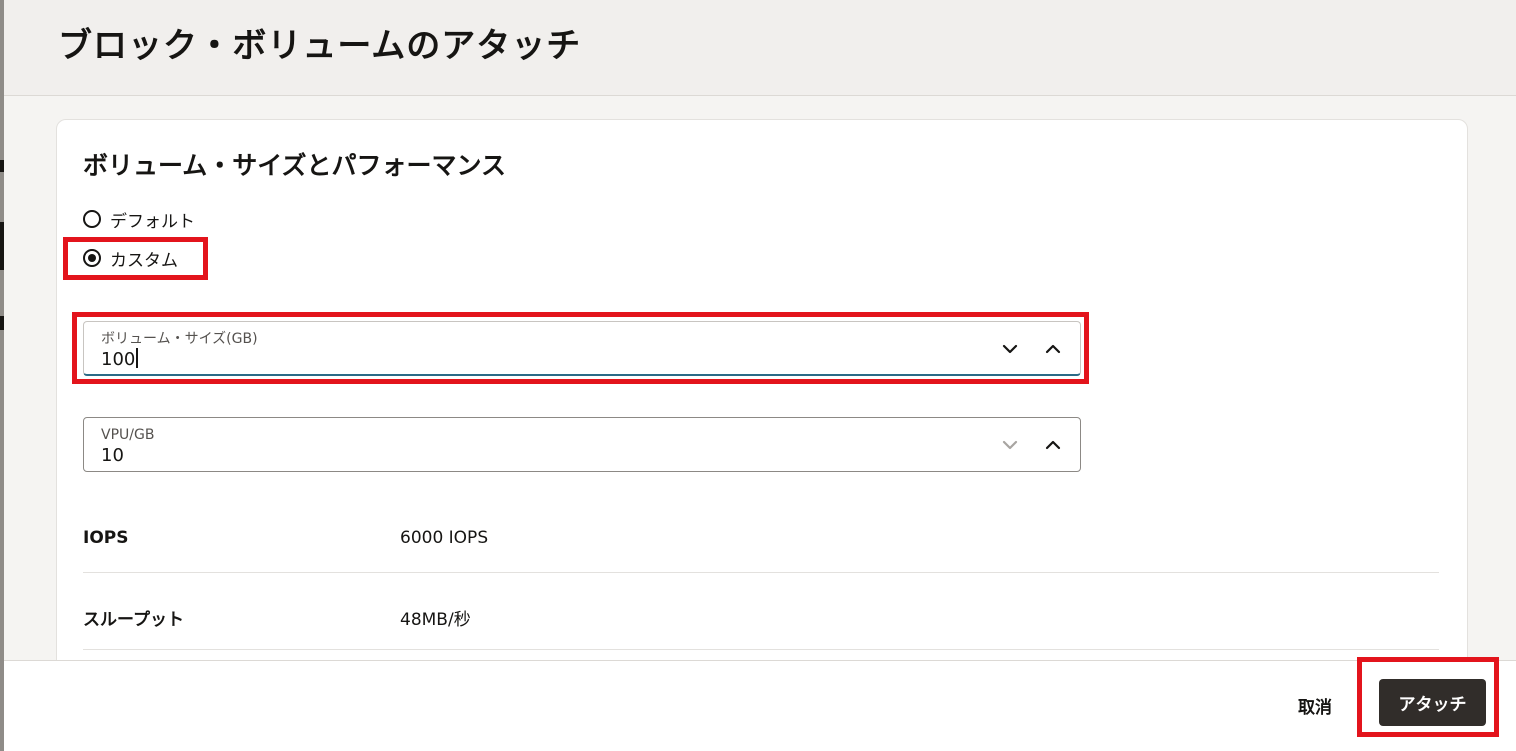 Image resolution: width=1516 pixels, height=751 pixels. Describe the element at coordinates (92, 219) in the screenshot. I see `radio-default` at that location.